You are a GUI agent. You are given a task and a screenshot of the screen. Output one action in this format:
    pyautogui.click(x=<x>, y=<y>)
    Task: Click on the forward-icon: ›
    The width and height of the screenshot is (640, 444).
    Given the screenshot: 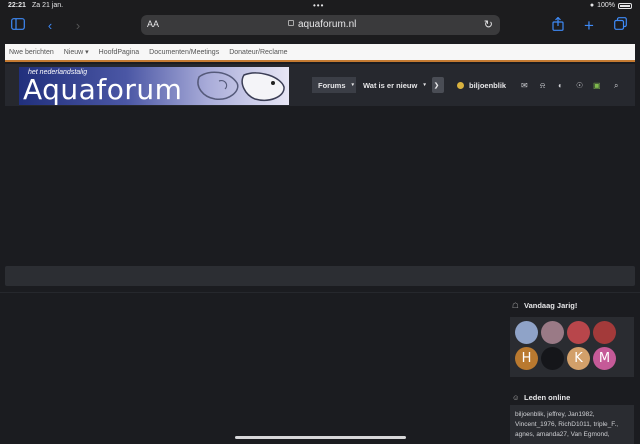 What is the action you would take?
    pyautogui.click(x=78, y=26)
    